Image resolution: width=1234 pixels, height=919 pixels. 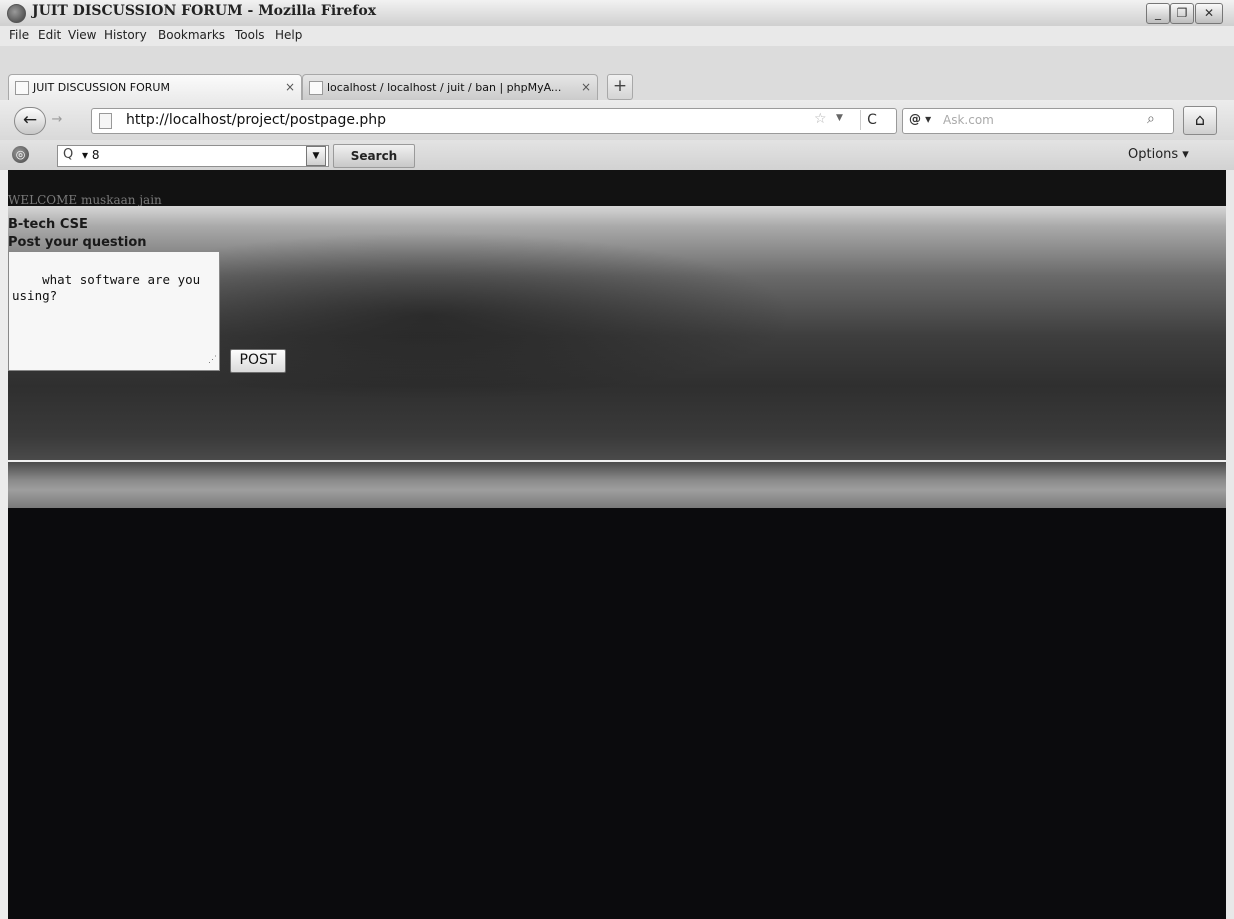 What do you see at coordinates (620, 87) in the screenshot?
I see `new-tab-button: +` at bounding box center [620, 87].